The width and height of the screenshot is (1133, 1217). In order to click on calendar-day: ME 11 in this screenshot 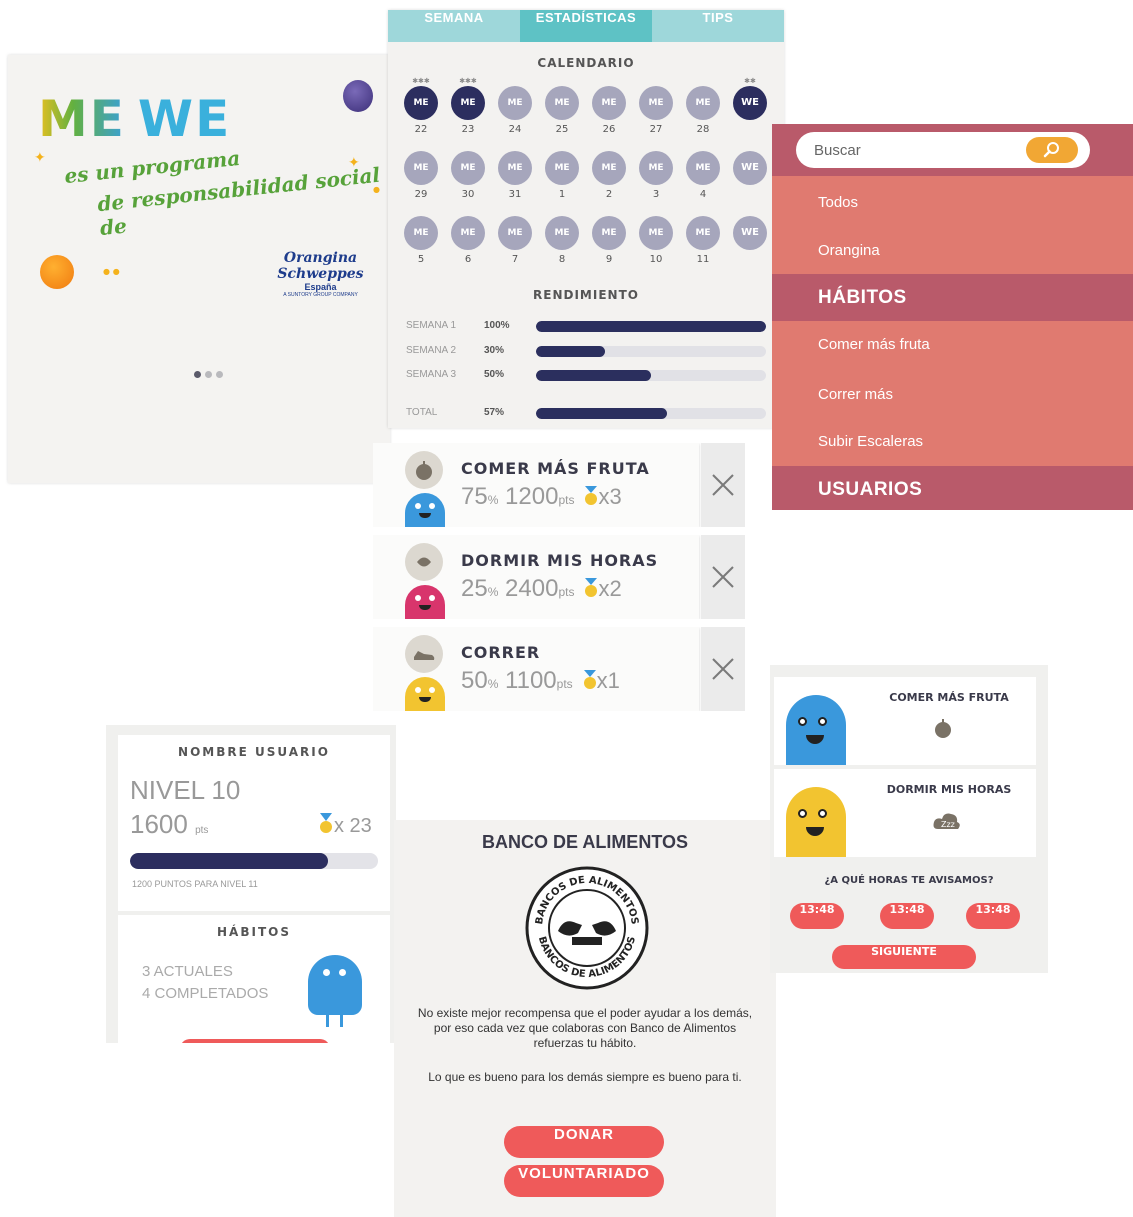, I will do `click(703, 236)`.